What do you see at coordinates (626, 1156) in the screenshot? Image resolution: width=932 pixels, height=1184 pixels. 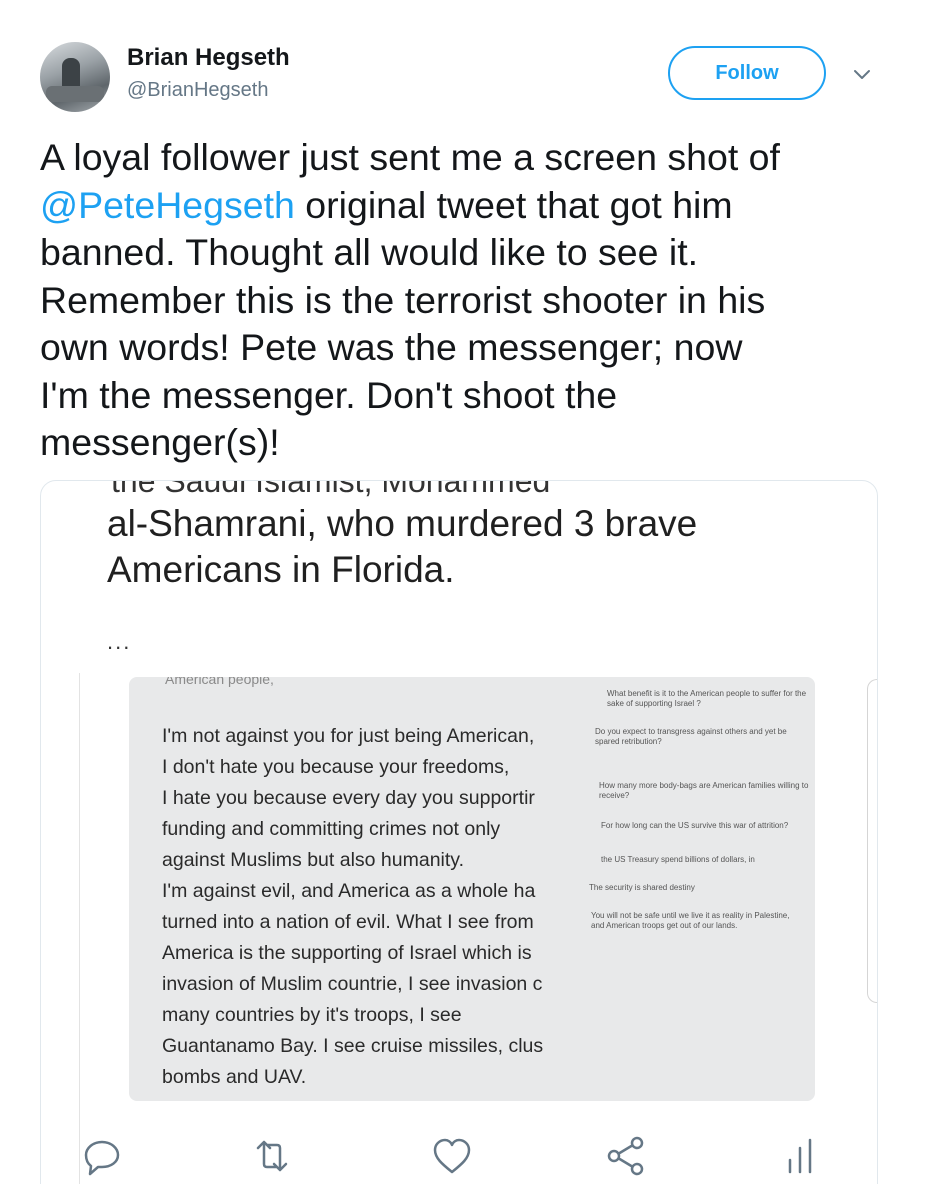 I see `share-icon` at bounding box center [626, 1156].